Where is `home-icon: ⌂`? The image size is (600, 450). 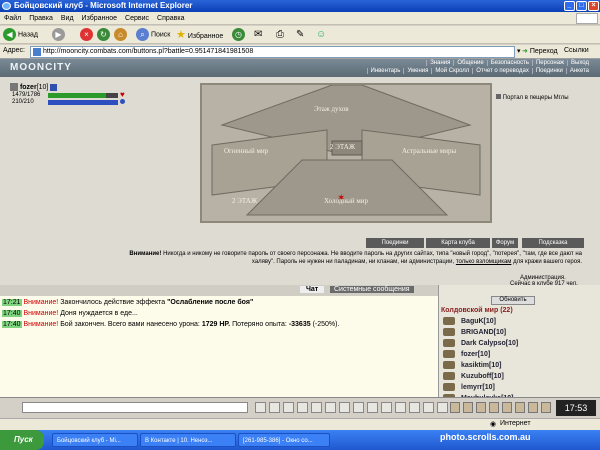
home-icon: ⌂ is located at coordinates (120, 34).